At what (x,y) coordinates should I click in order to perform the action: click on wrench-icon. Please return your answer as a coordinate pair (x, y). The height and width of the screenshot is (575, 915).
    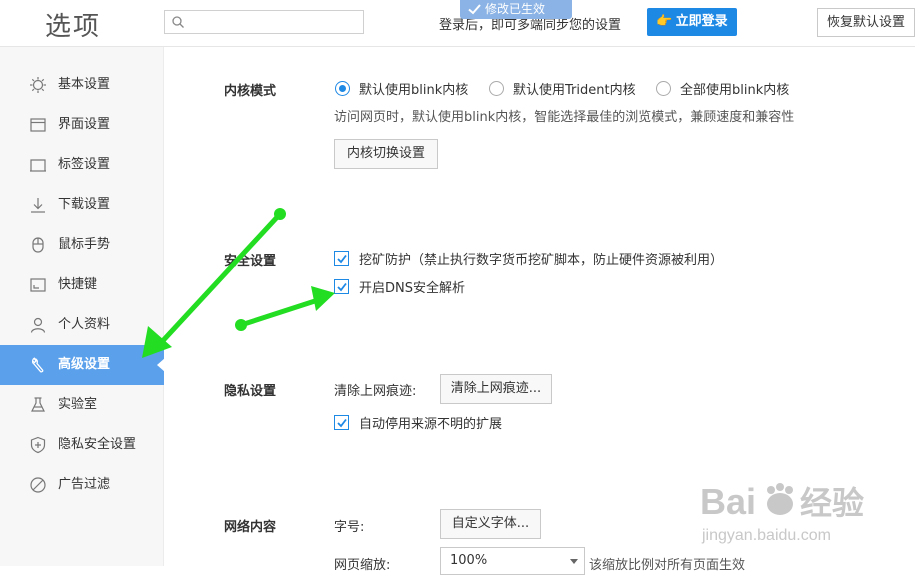
    Looking at the image, I should click on (37, 365).